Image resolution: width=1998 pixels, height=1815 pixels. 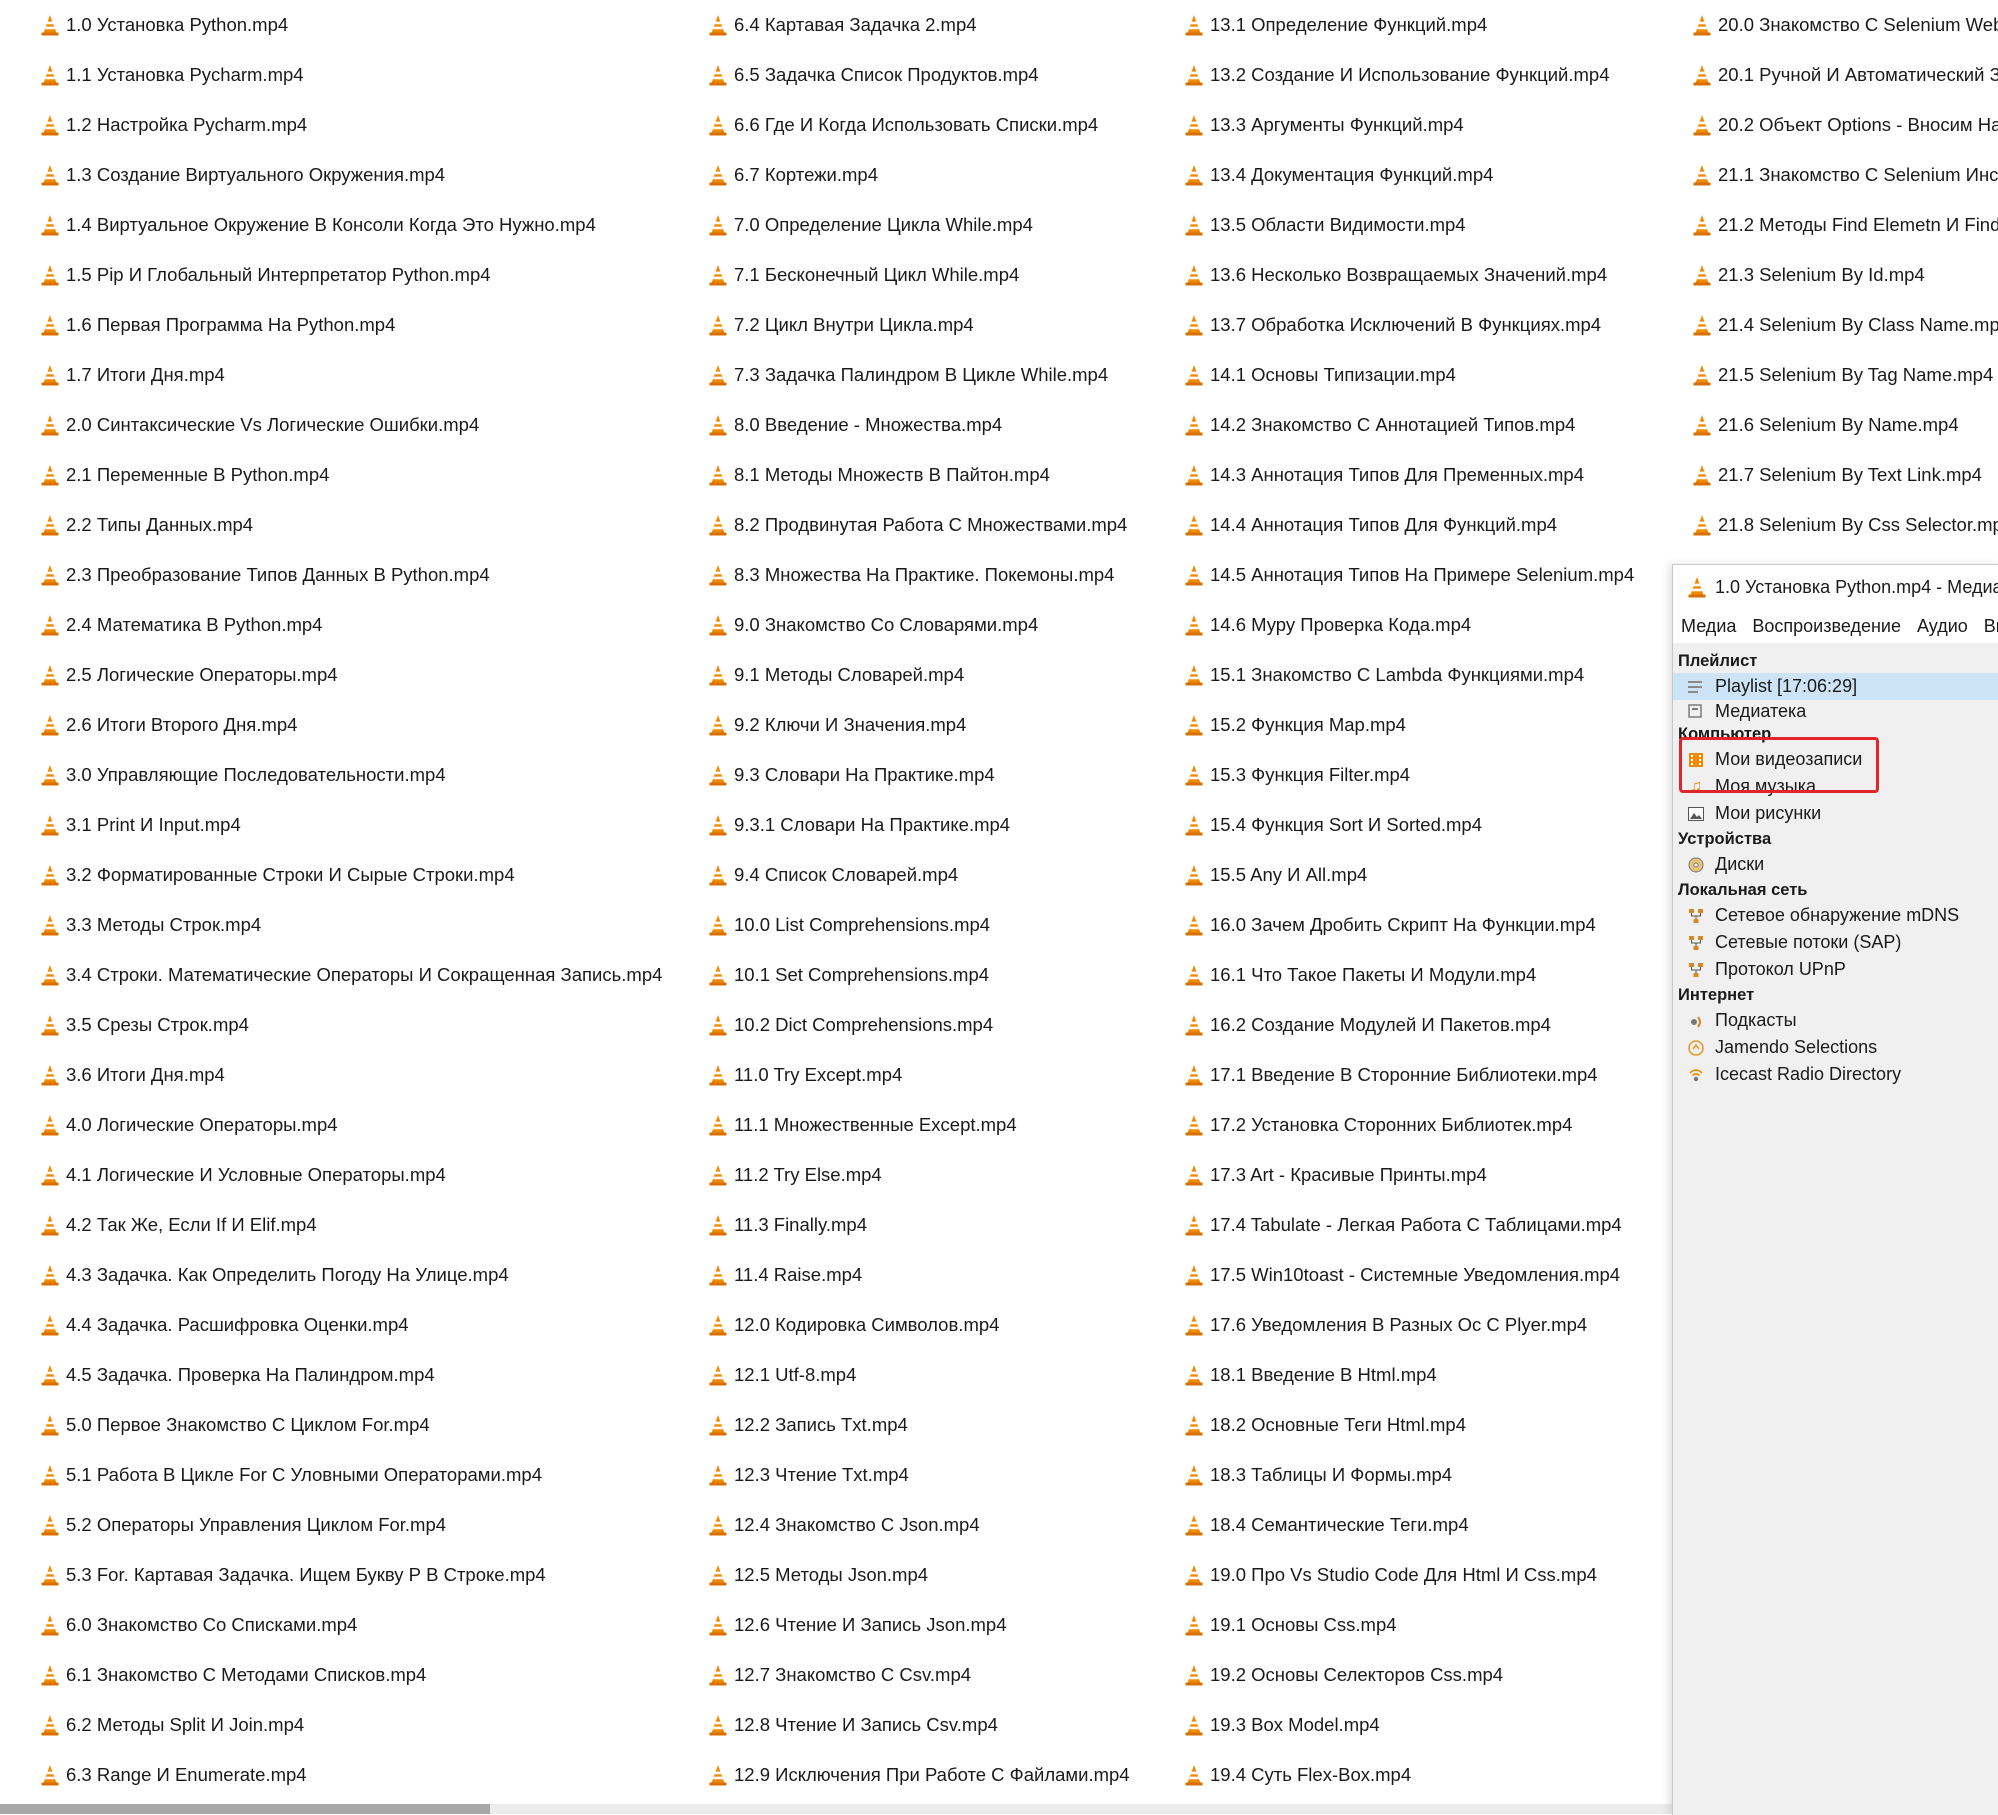 I want to click on file-item: 2.5 Логические Операторы.mp4, so click(x=353, y=675).